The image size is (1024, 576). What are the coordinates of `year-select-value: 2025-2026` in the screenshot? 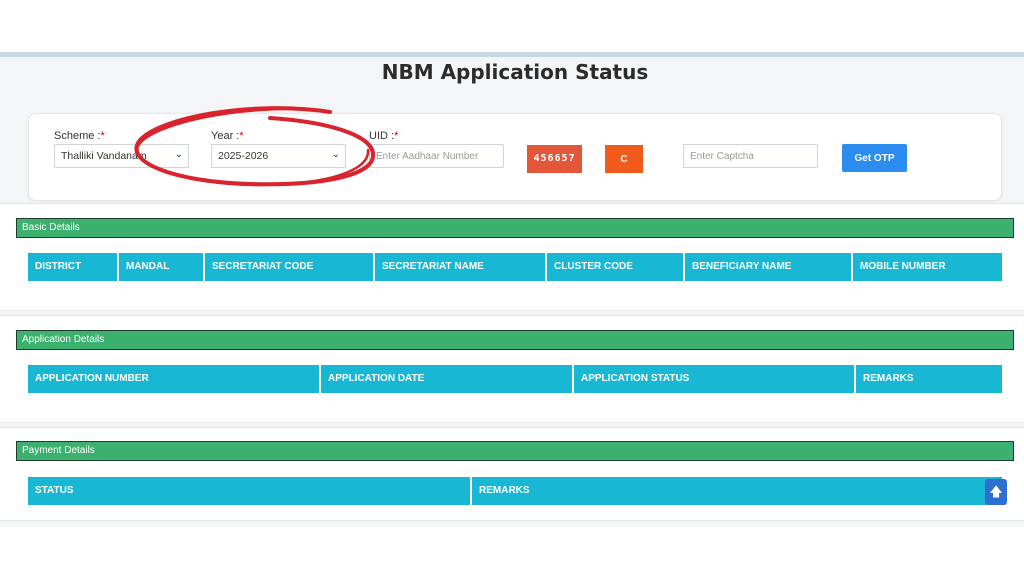 It's located at (243, 156).